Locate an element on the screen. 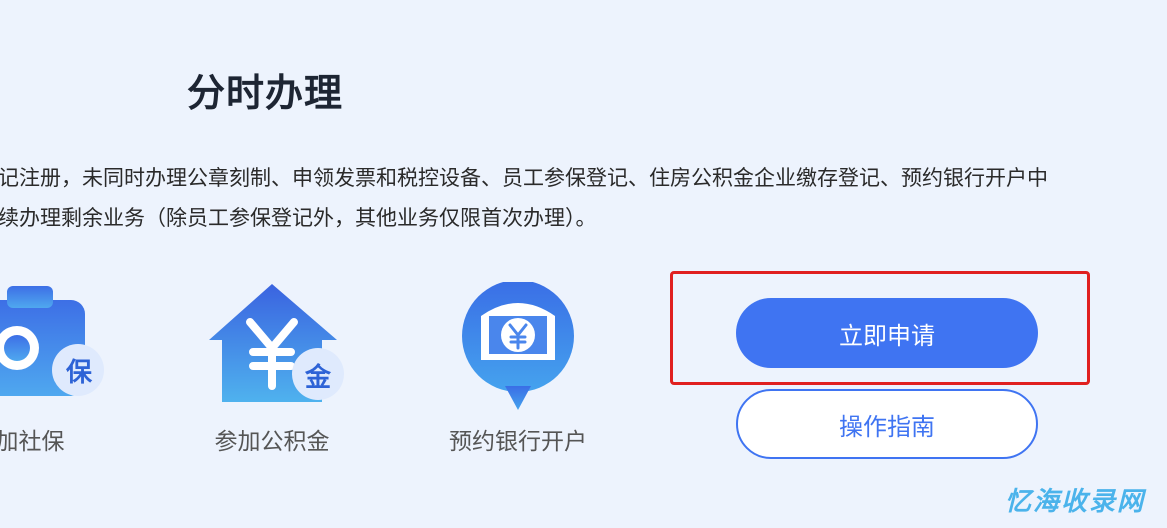 The image size is (1167, 528). service-bank-account: 预约银行开户 is located at coordinates (518, 372).